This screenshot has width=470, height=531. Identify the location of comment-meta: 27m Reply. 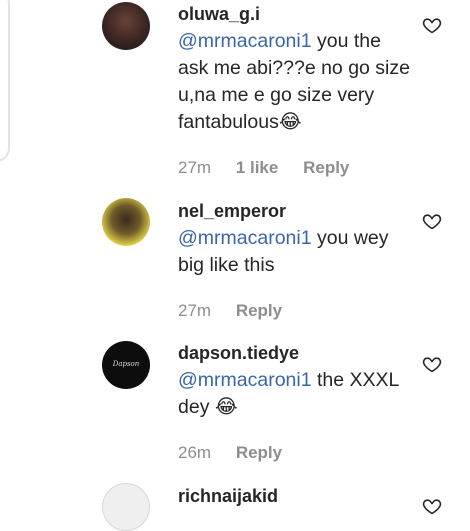
(240, 311).